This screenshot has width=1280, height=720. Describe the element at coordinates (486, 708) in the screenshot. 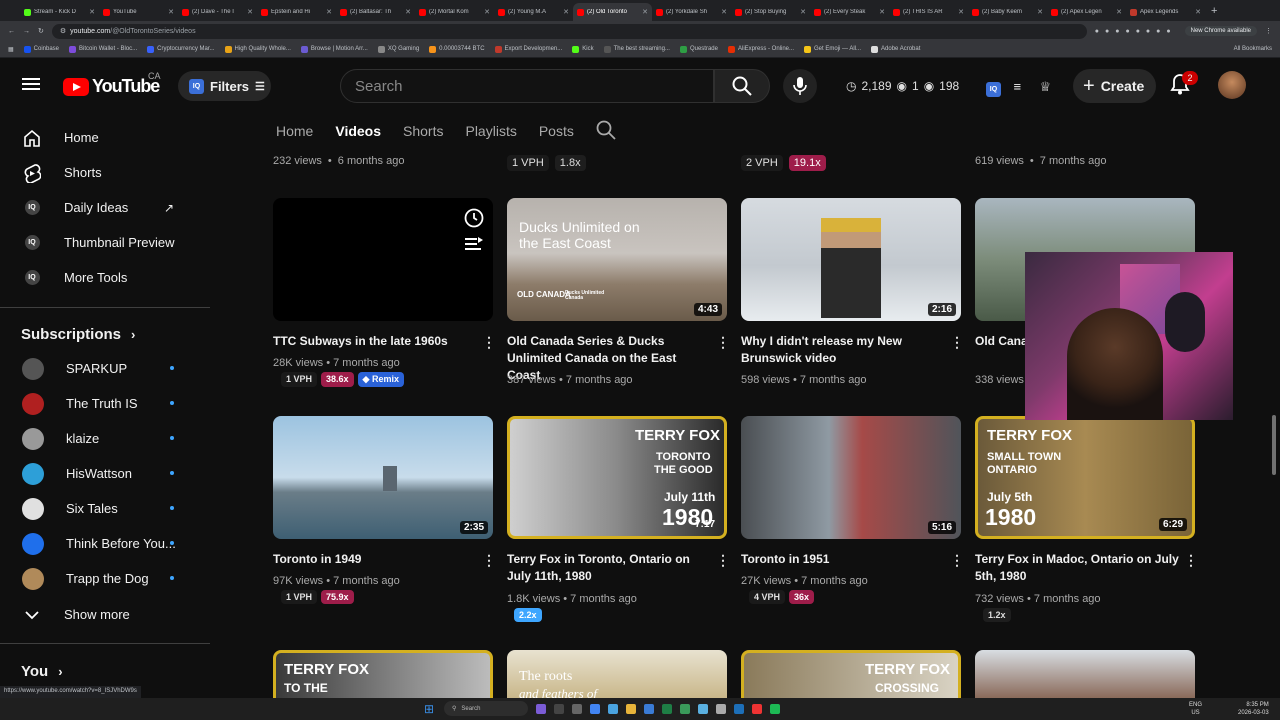

I see `taskbar-search-box: ⚲ Search` at that location.